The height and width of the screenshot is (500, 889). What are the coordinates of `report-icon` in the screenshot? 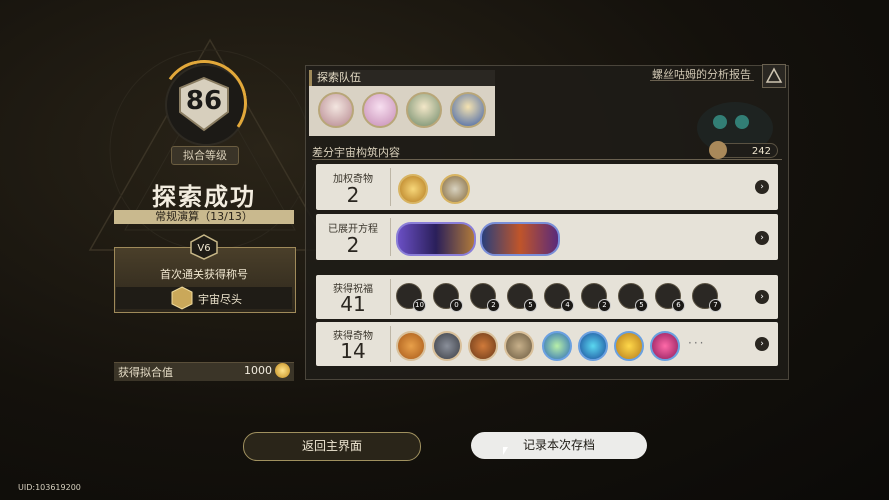 It's located at (774, 76).